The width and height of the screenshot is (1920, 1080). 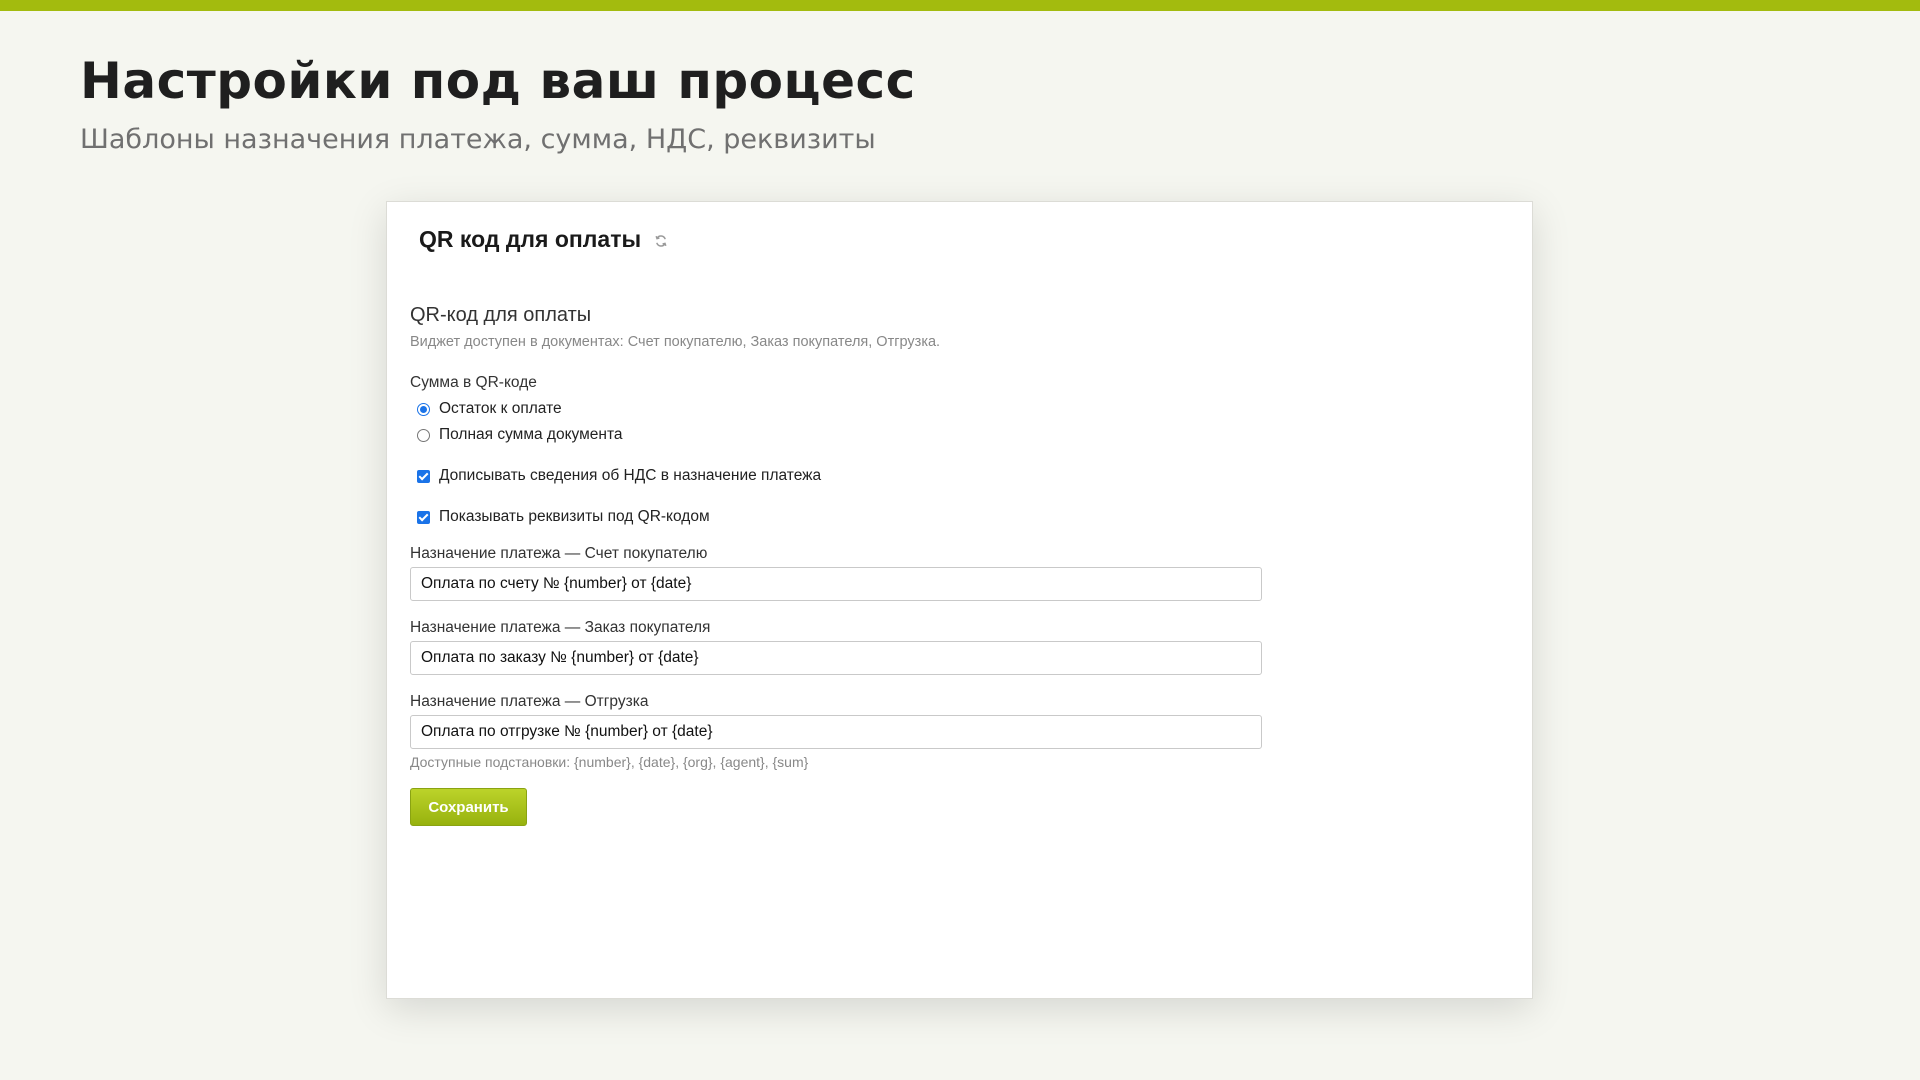 I want to click on save-button: Сохранить, so click(x=468, y=807).